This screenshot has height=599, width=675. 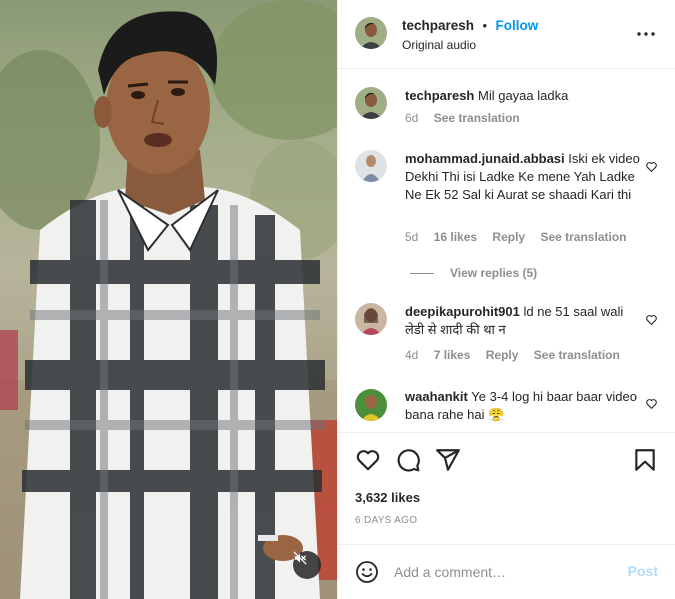 What do you see at coordinates (506, 488) in the screenshot?
I see `post-actions: 3,632 likes 6 DAYS AGO` at bounding box center [506, 488].